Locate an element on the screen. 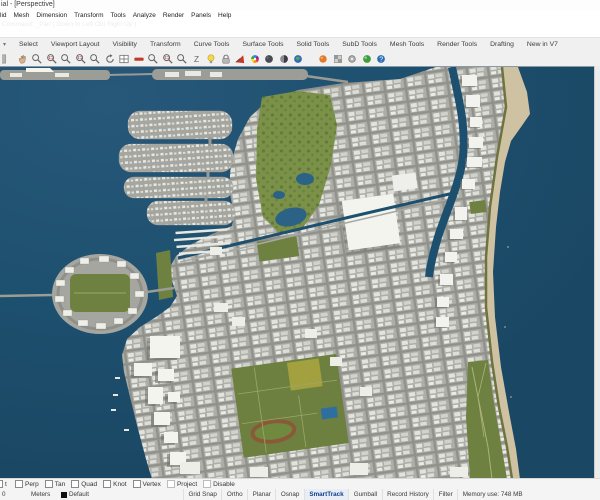 Image resolution: width=600 pixels, height=500 pixels. pan-view-icon is located at coordinates (153, 59).